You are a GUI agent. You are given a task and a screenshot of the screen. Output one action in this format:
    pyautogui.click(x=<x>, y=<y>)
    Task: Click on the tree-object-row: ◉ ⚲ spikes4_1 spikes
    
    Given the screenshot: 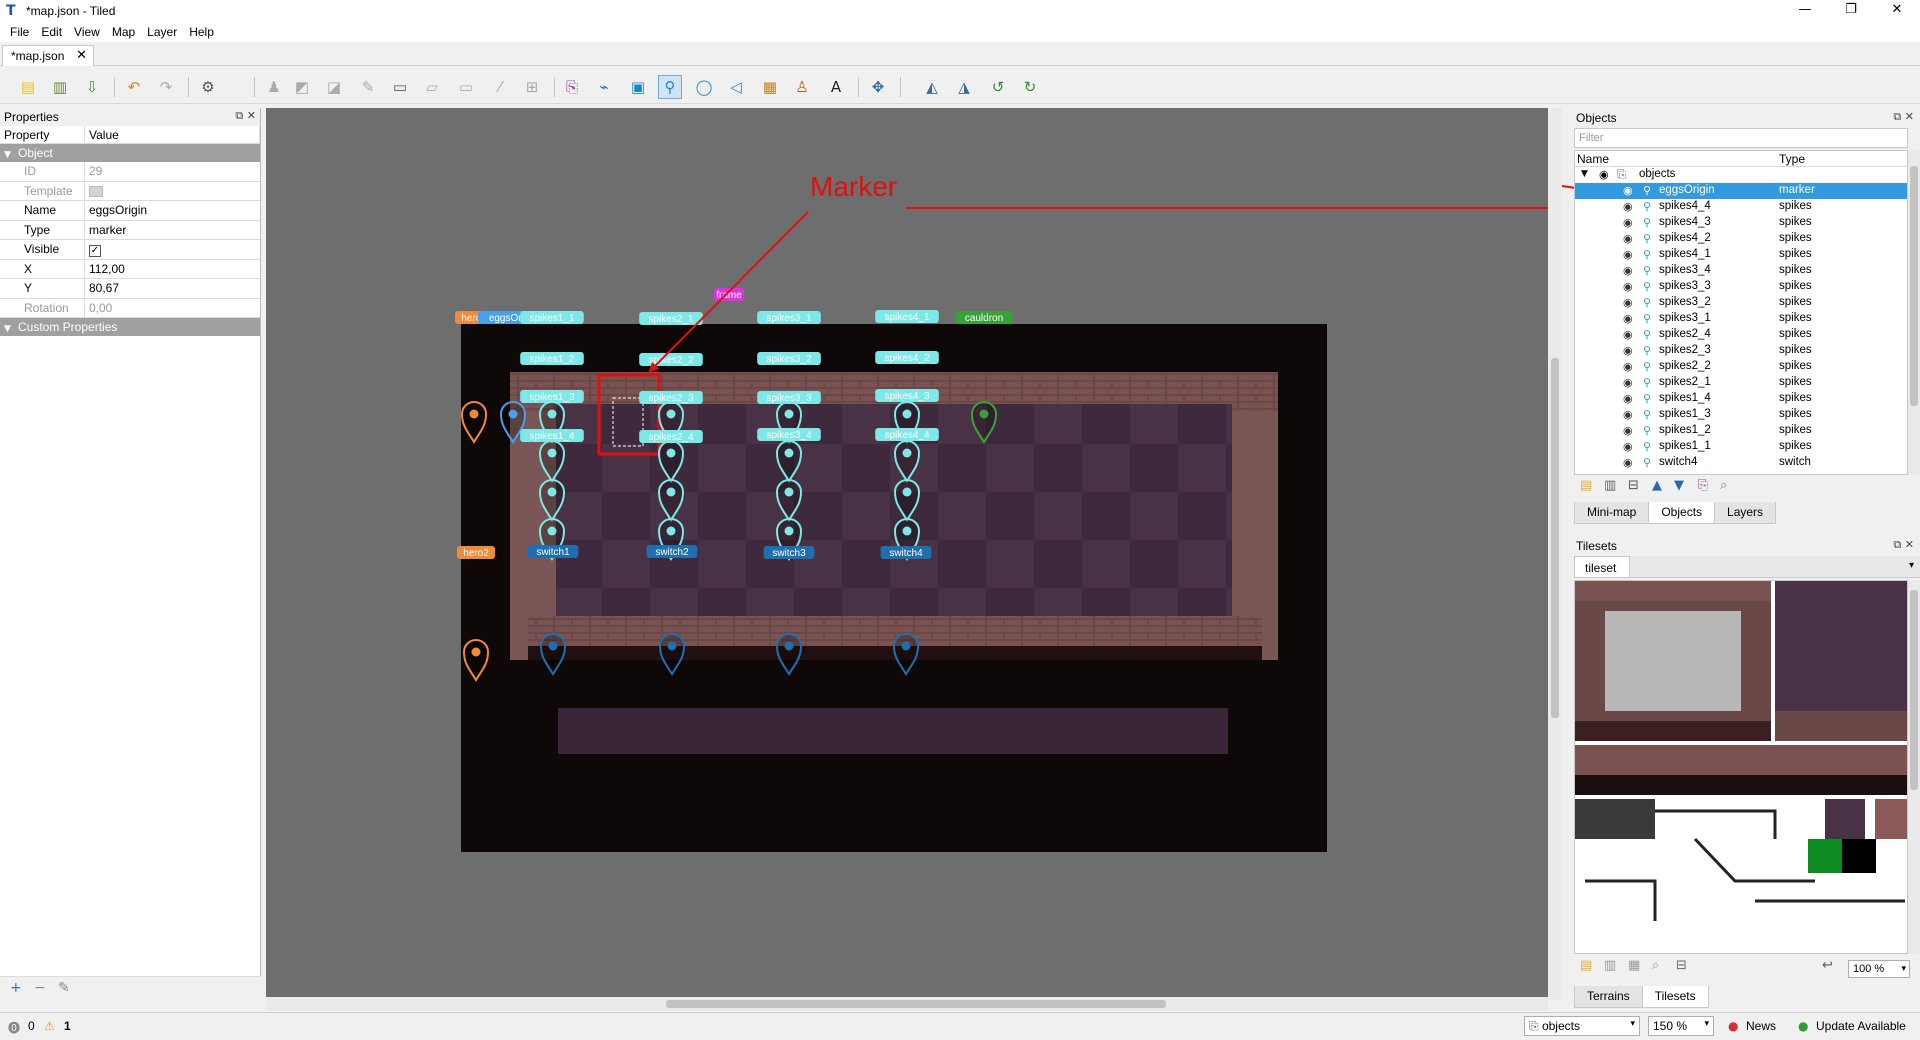 What is the action you would take?
    pyautogui.click(x=1741, y=255)
    